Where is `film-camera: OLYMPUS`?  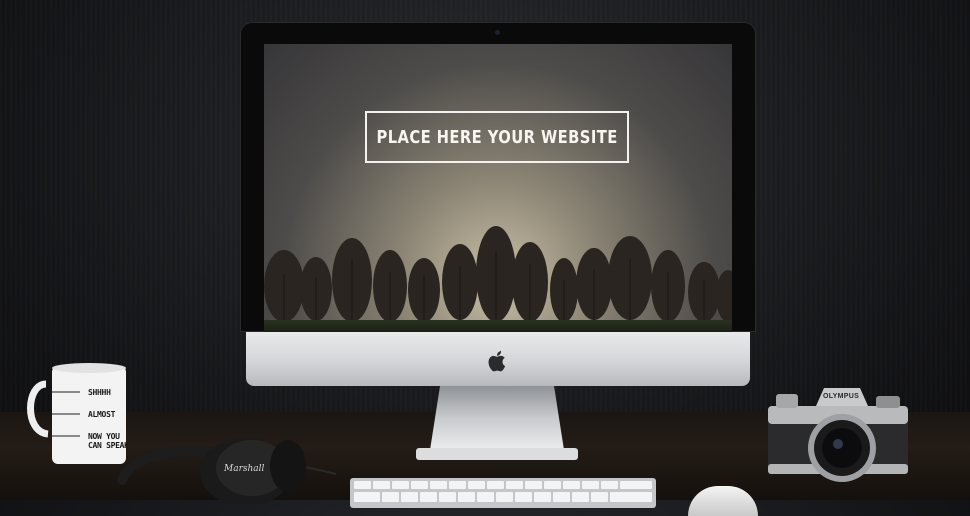 film-camera: OLYMPUS is located at coordinates (839, 437).